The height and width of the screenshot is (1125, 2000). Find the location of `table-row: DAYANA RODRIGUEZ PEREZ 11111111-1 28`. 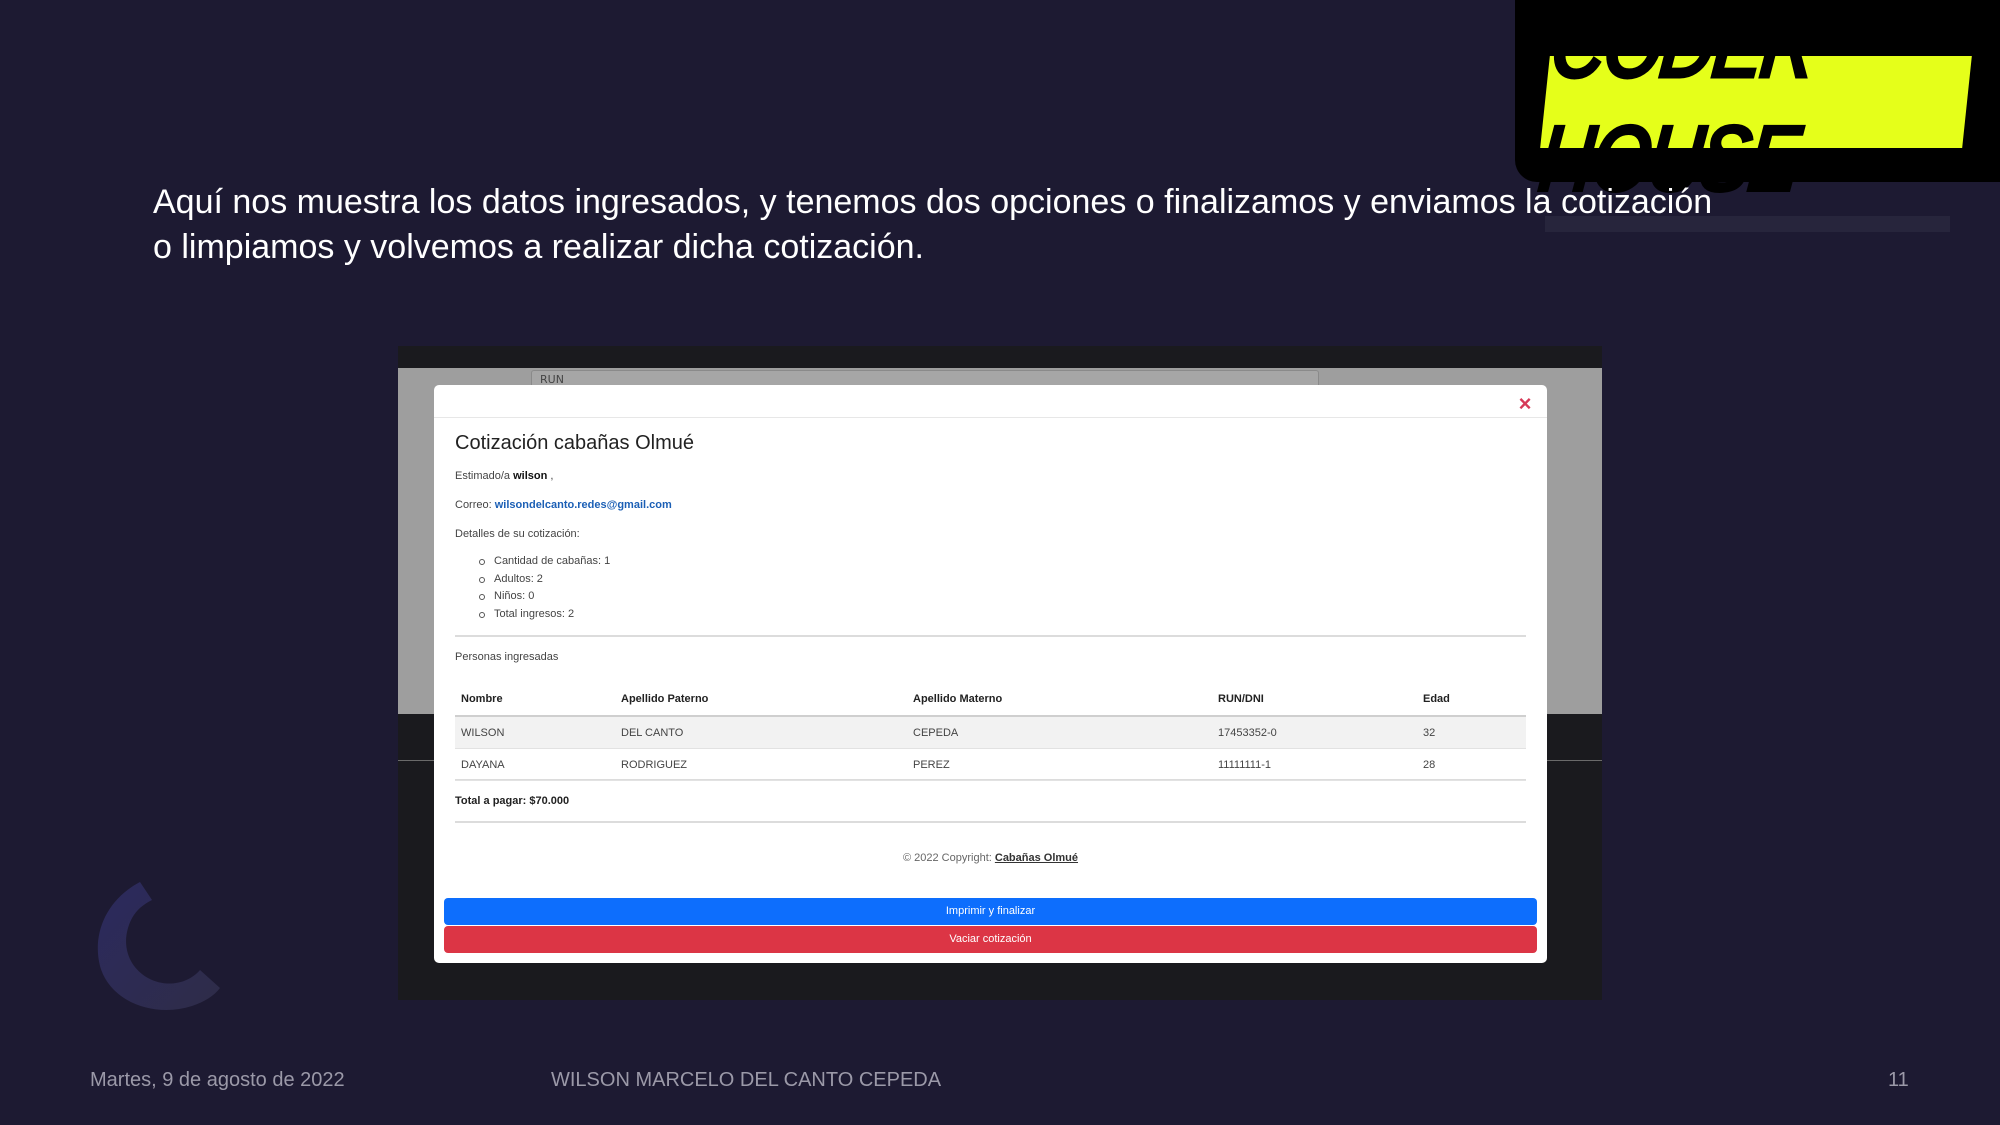

table-row: DAYANA RODRIGUEZ PEREZ 11111111-1 28 is located at coordinates (990, 764).